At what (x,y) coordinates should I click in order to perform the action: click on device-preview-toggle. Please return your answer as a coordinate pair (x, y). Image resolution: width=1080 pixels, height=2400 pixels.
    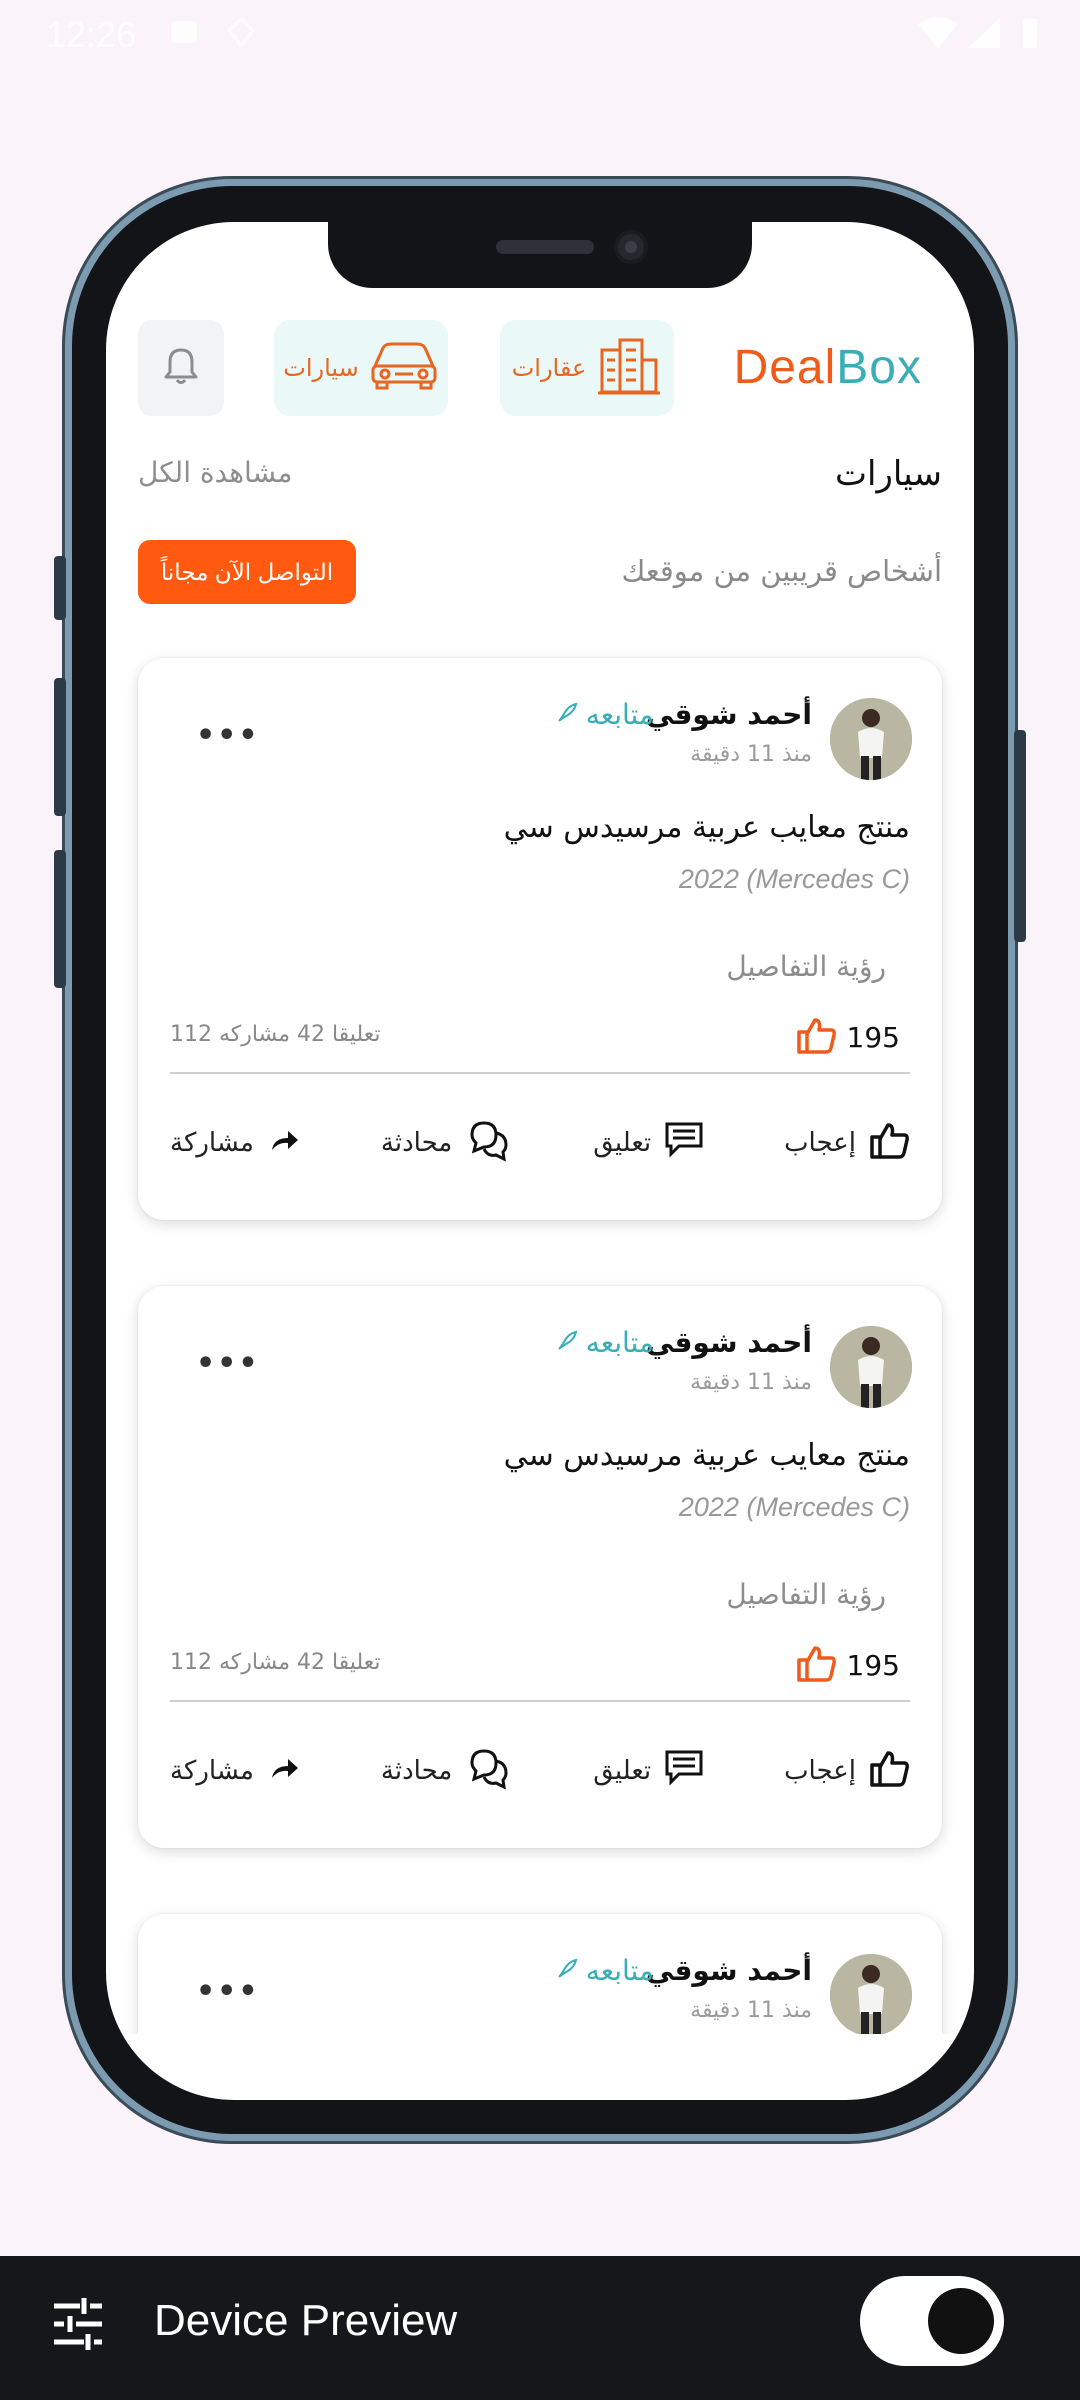
    Looking at the image, I should click on (932, 2321).